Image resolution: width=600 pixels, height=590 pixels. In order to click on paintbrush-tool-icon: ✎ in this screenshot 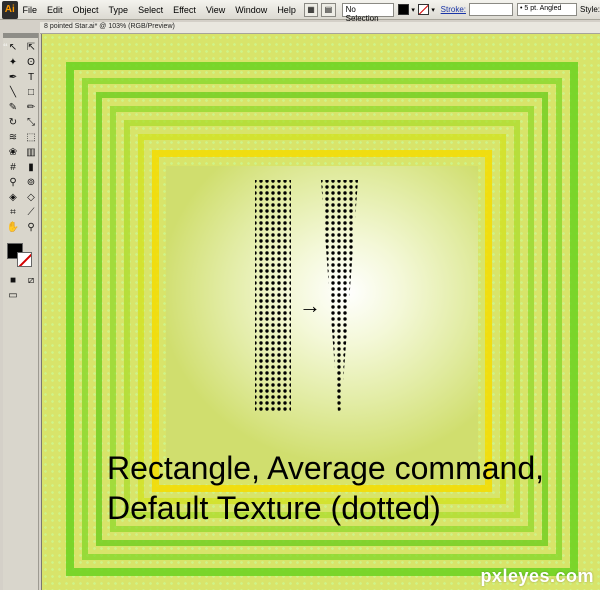, I will do `click(13, 107)`.